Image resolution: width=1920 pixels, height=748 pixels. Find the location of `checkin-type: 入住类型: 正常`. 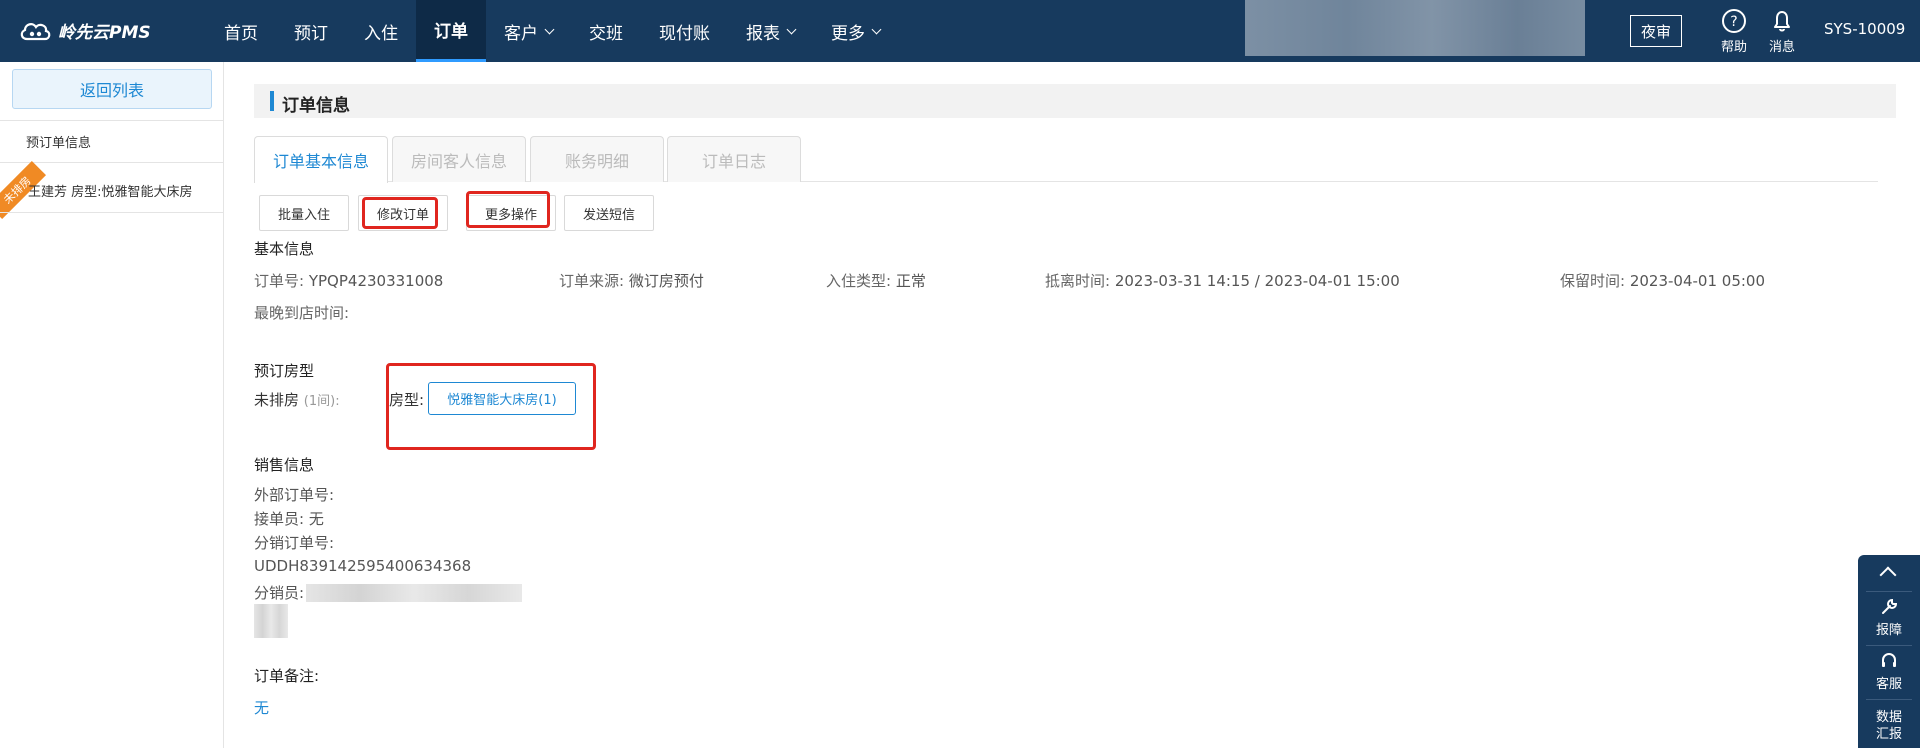

checkin-type: 入住类型: 正常 is located at coordinates (876, 280).